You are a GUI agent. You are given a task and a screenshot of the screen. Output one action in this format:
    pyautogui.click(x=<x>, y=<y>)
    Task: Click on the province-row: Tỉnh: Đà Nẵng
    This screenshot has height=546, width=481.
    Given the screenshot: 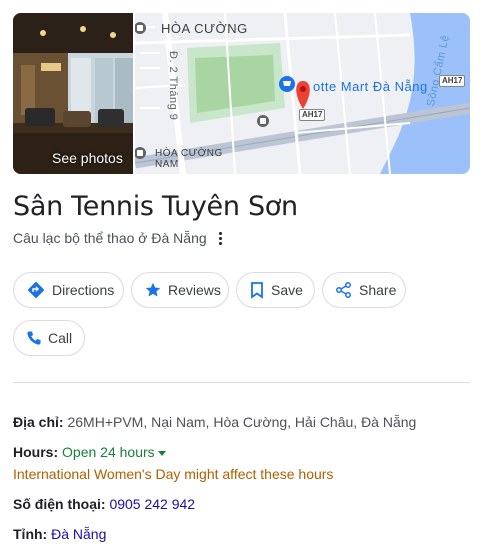 What is the action you would take?
    pyautogui.click(x=59, y=534)
    